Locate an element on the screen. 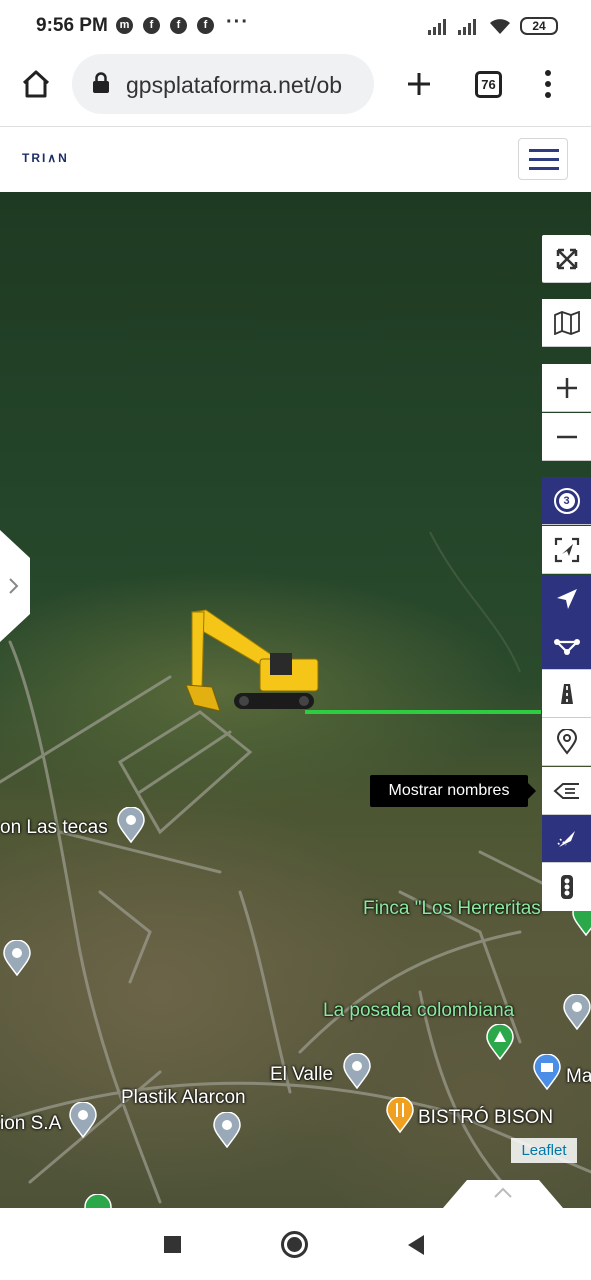 The width and height of the screenshot is (591, 1280). hamburger-menu-button is located at coordinates (543, 159).